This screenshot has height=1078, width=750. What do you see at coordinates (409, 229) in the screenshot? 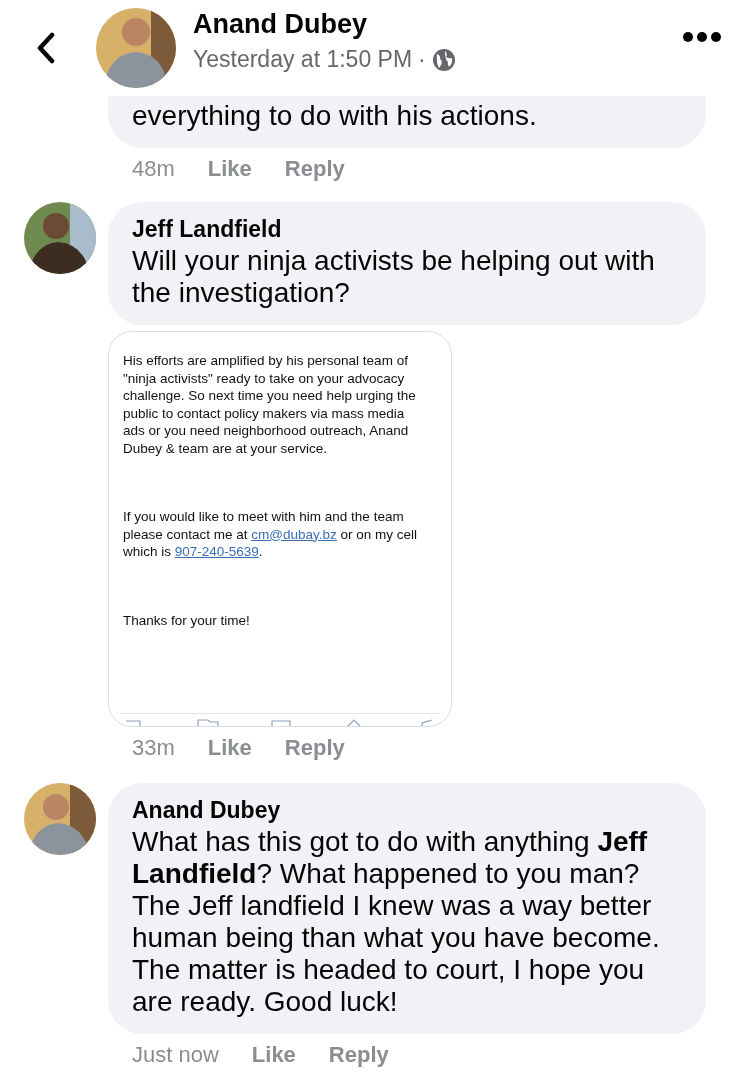
I see `commenter-name: Jeff Landfield` at bounding box center [409, 229].